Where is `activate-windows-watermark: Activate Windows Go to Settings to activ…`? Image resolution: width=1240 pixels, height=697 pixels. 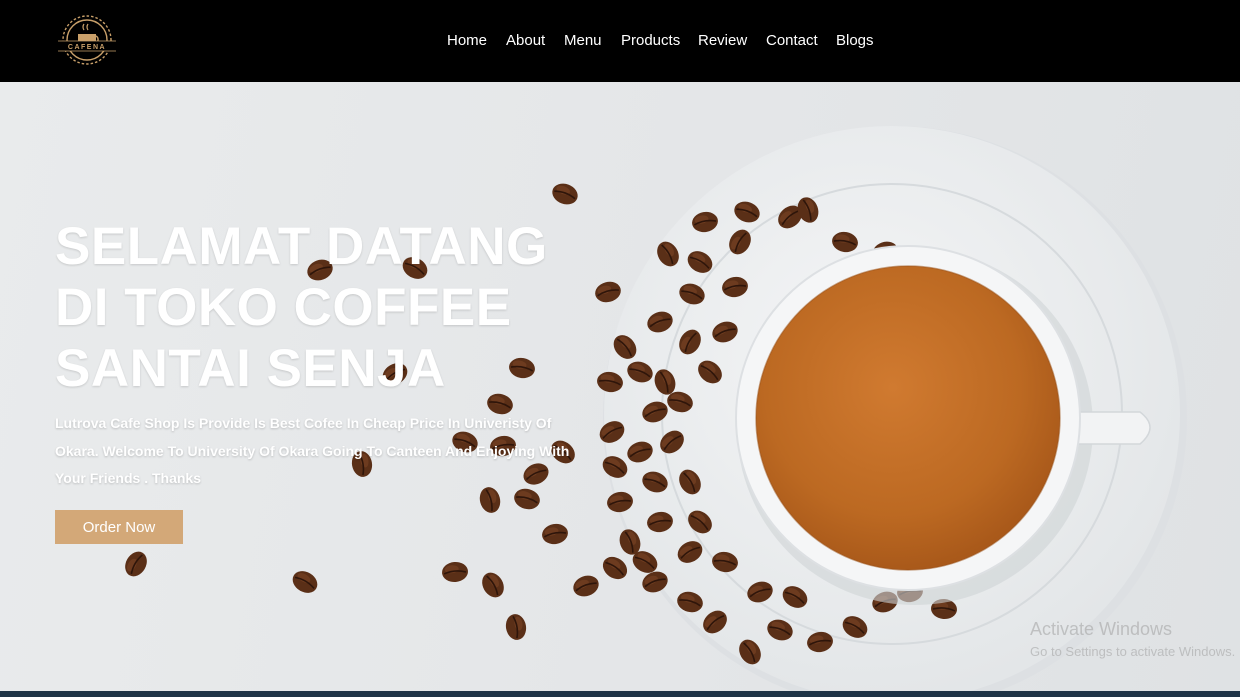 activate-windows-watermark: Activate Windows Go to Settings to activ… is located at coordinates (1132, 639).